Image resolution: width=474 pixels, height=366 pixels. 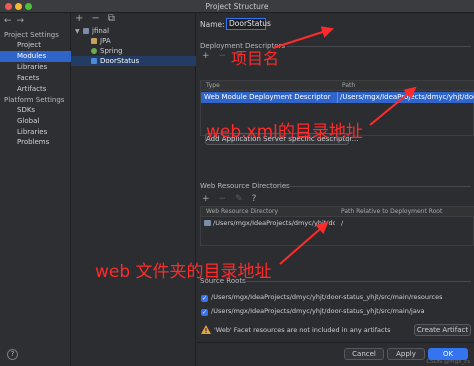 I want to click on help-button: ?, so click(x=12, y=354).